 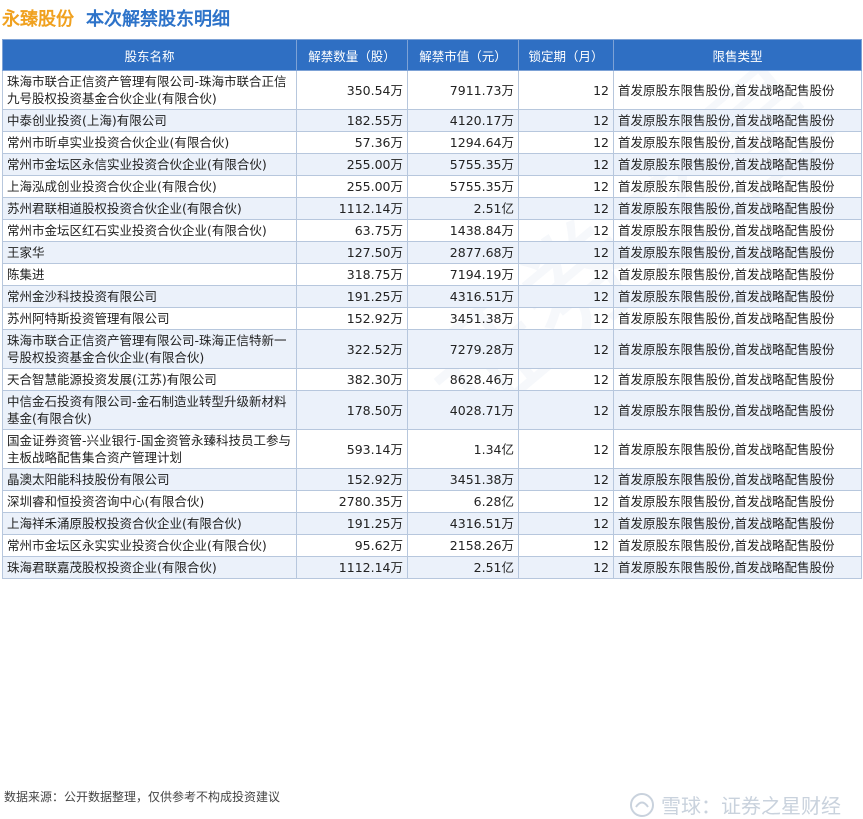 I want to click on unlock-quantity-cell: 127.50万, so click(x=352, y=252).